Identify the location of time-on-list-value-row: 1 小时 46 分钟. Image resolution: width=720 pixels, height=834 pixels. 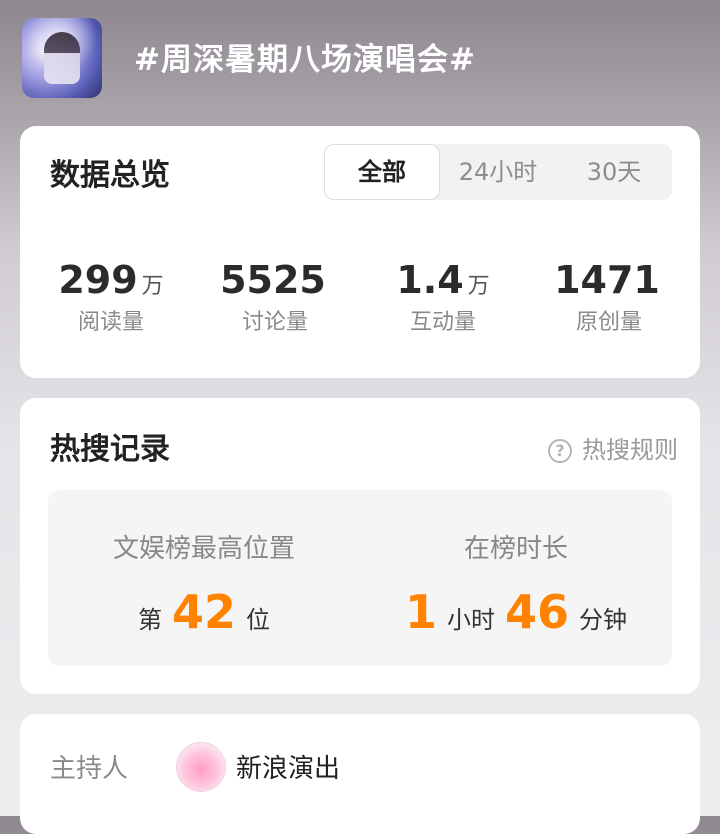
(516, 612).